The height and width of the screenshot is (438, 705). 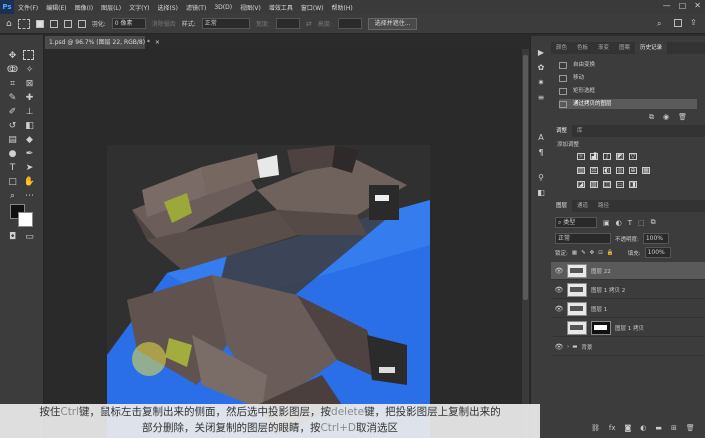 I want to click on document-close-icon: ×, so click(x=157, y=42).